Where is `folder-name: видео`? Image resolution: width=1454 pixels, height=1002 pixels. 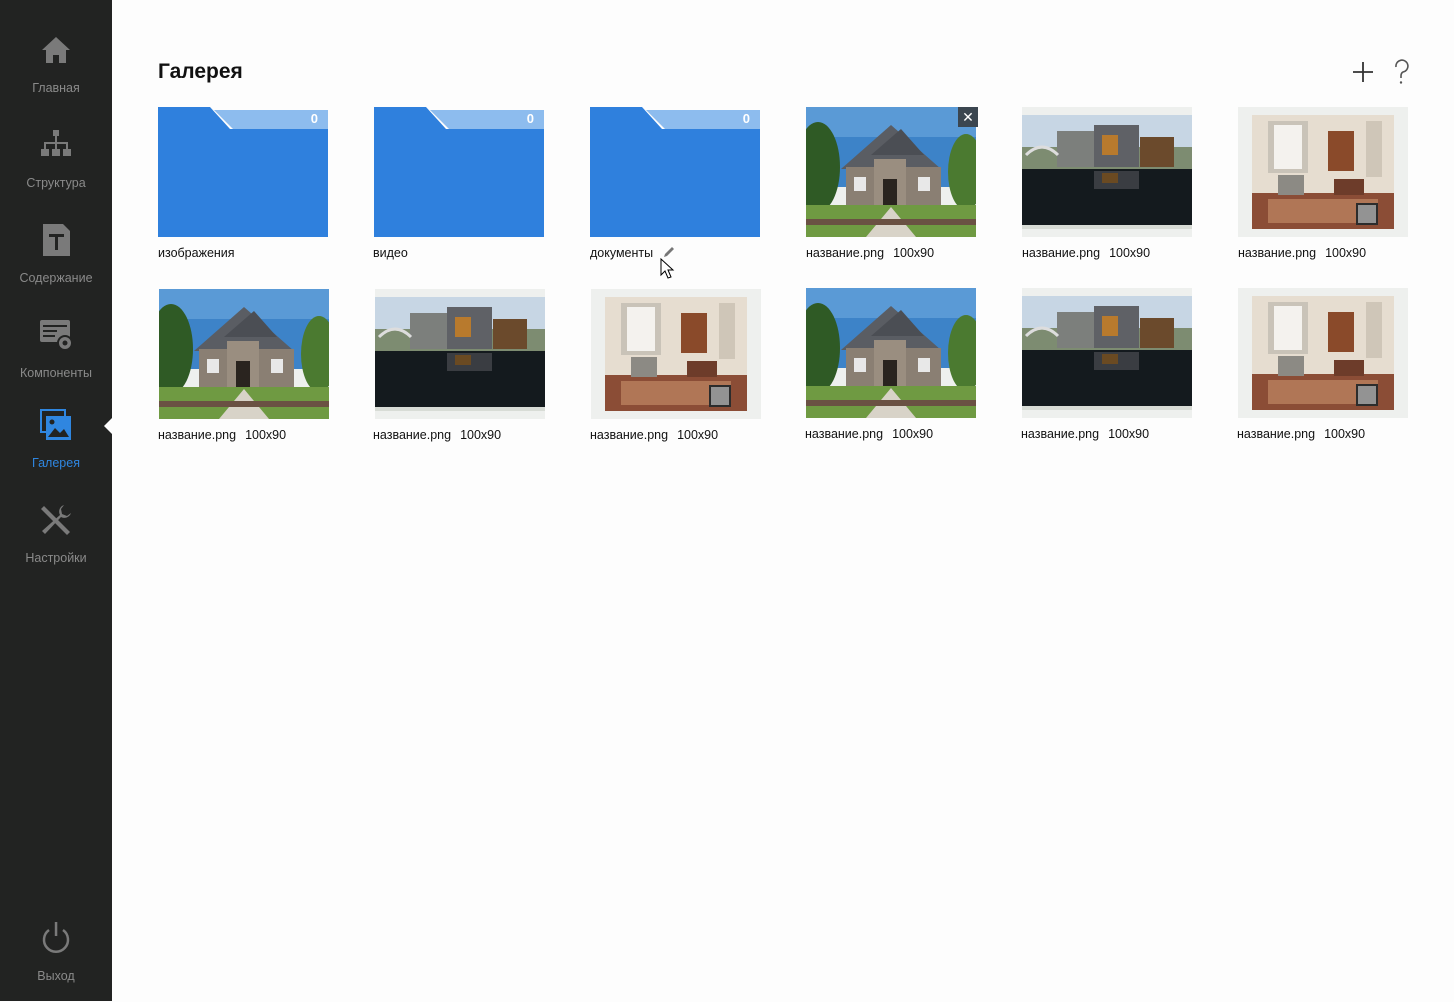 folder-name: видео is located at coordinates (390, 253).